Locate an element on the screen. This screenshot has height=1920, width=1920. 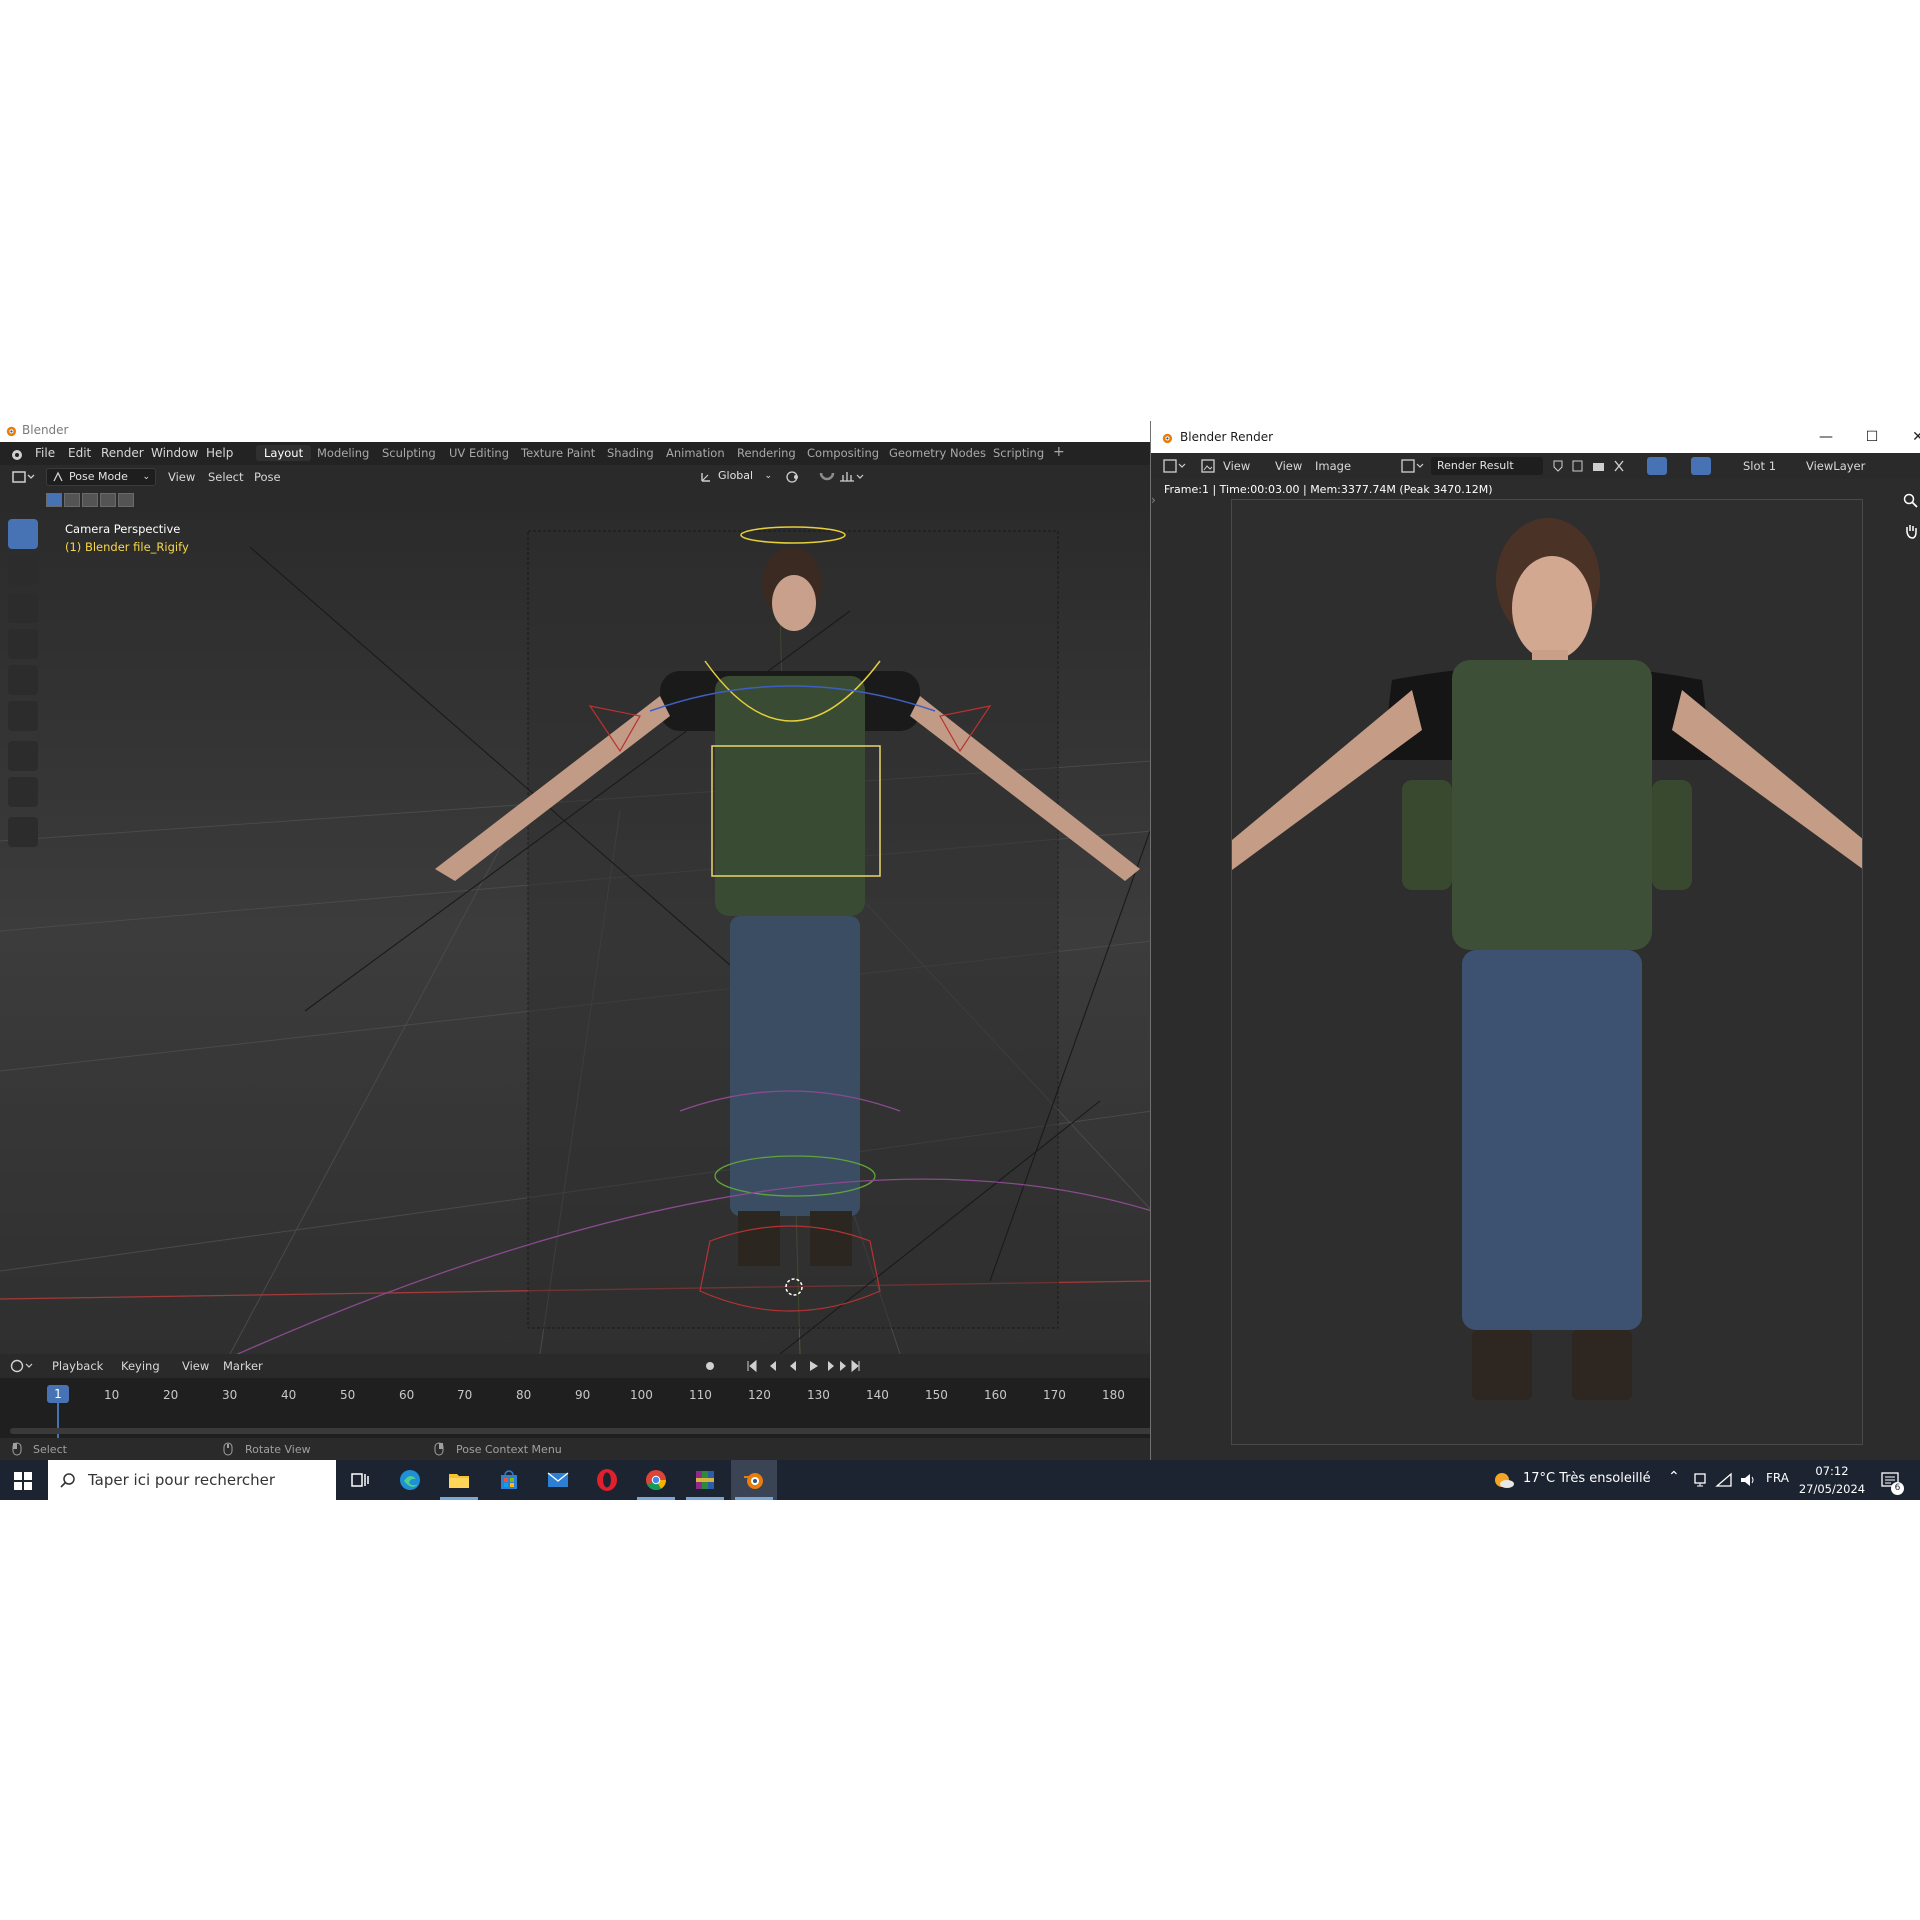
orientation-dropdown: Global ⌄ is located at coordinates (736, 477).